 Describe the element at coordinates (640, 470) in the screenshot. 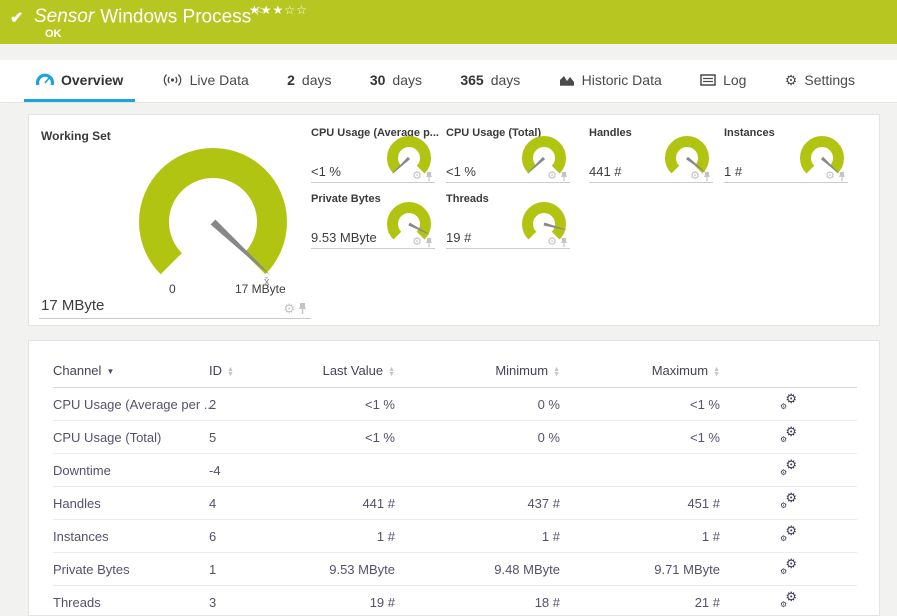

I see `channel-maximum` at that location.